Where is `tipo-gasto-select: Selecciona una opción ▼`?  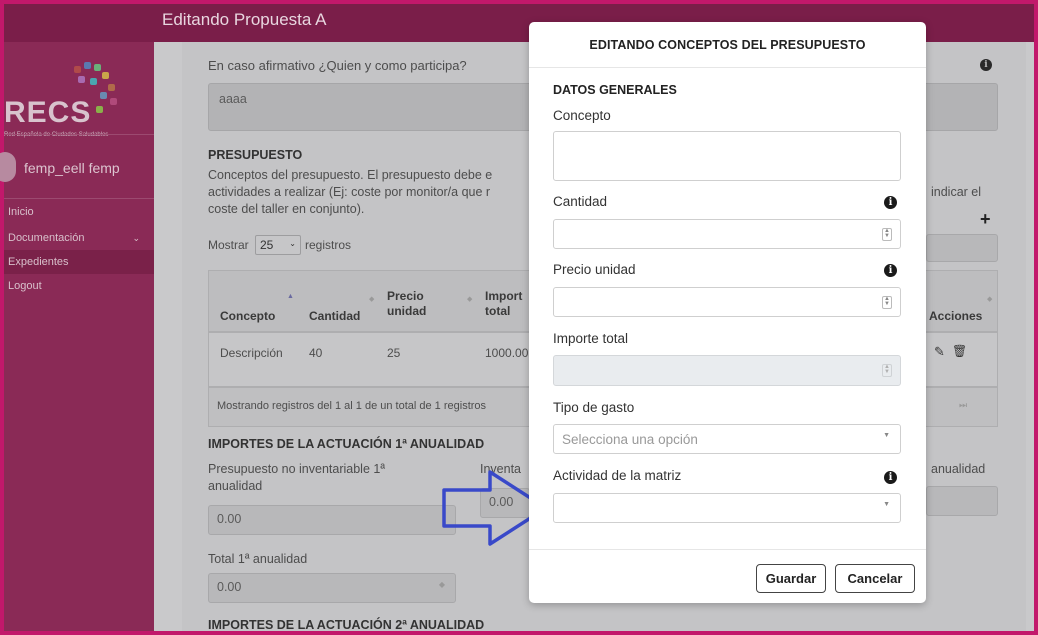 tipo-gasto-select: Selecciona una opción ▼ is located at coordinates (727, 439).